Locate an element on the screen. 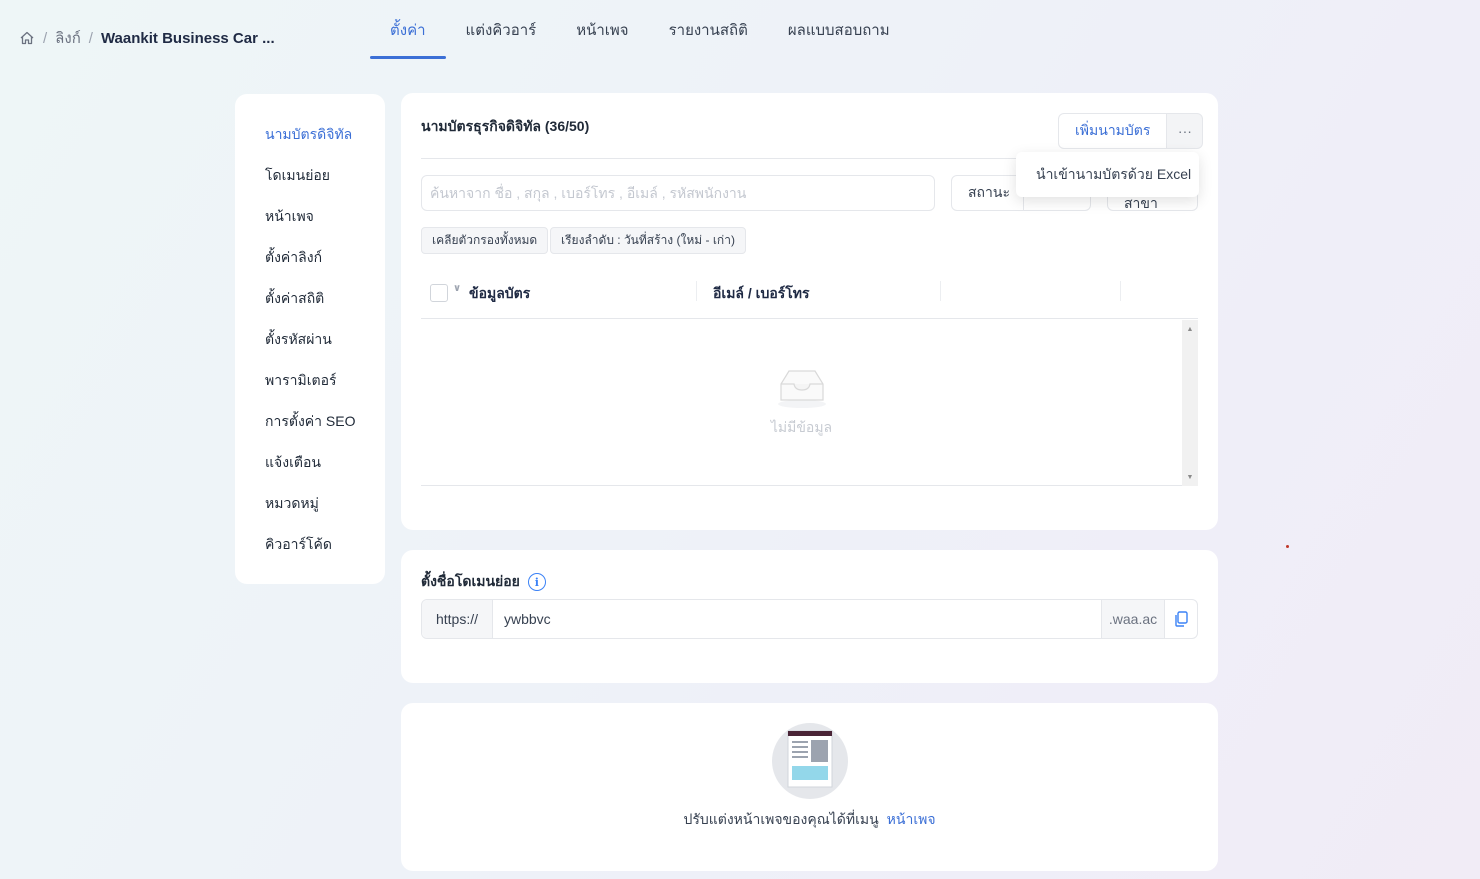 The height and width of the screenshot is (879, 1480). table-header: ∨ ข้อมูลบัตร อีเมล์ / เบอร์โทร is located at coordinates (809, 296).